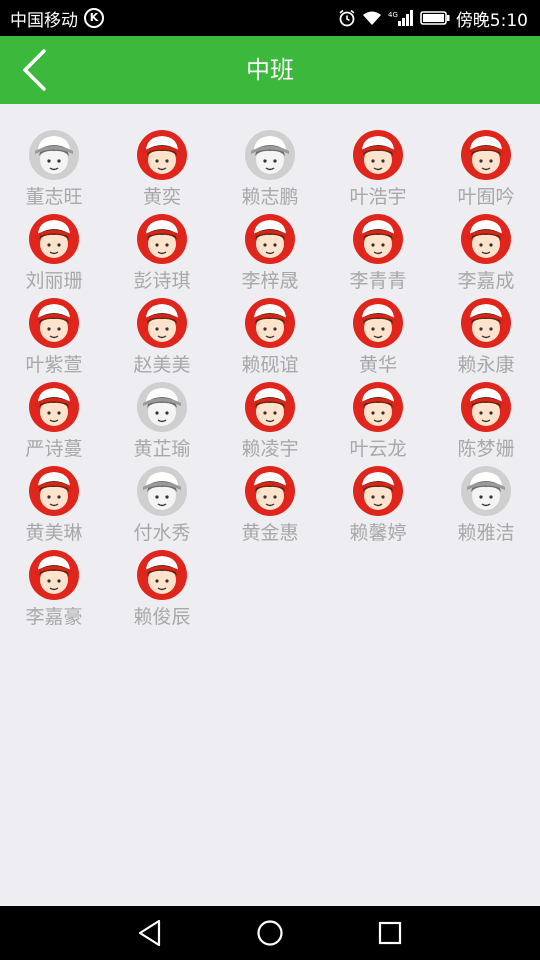 Image resolution: width=540 pixels, height=960 pixels. What do you see at coordinates (162, 533) in the screenshot?
I see `student-name: 付水秀` at bounding box center [162, 533].